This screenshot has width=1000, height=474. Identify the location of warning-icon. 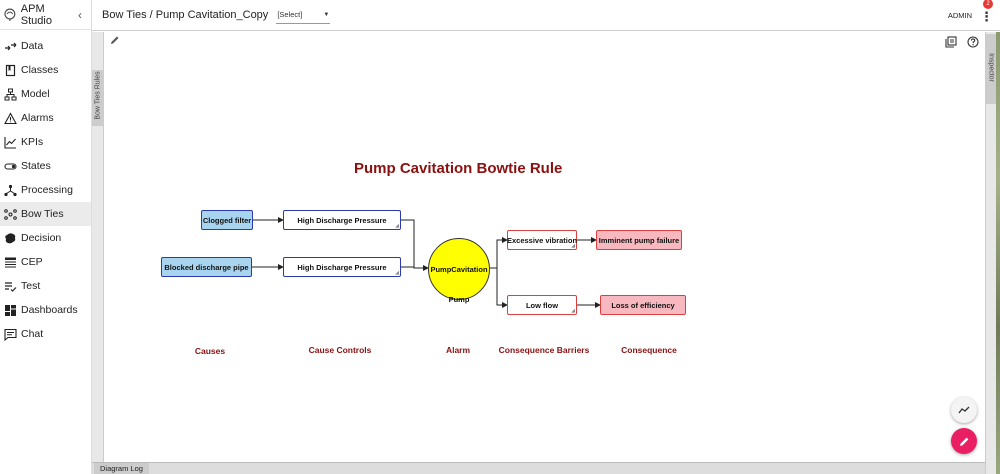
(10, 118).